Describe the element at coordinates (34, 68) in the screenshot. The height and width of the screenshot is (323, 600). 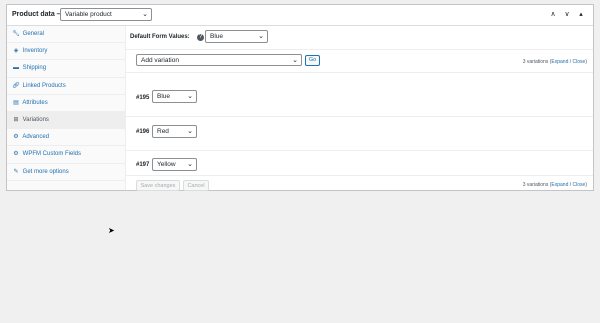
I see `tab-label: Shipping` at that location.